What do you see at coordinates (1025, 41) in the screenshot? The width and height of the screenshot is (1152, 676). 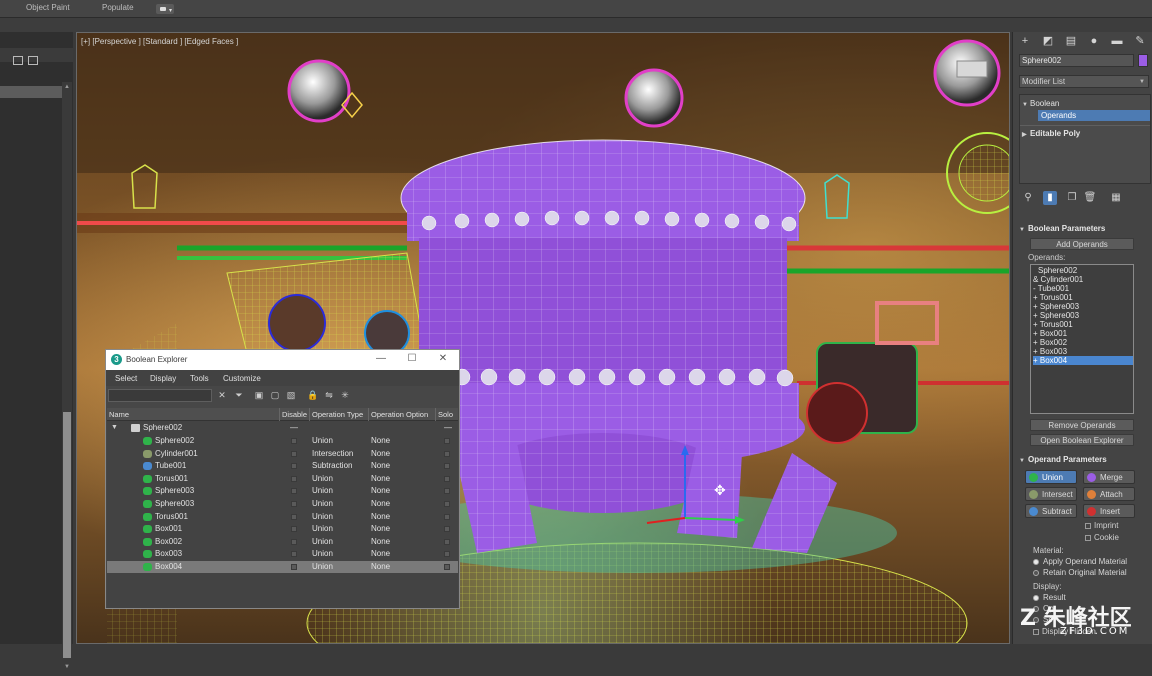 I see `create-tab-icon: +` at bounding box center [1025, 41].